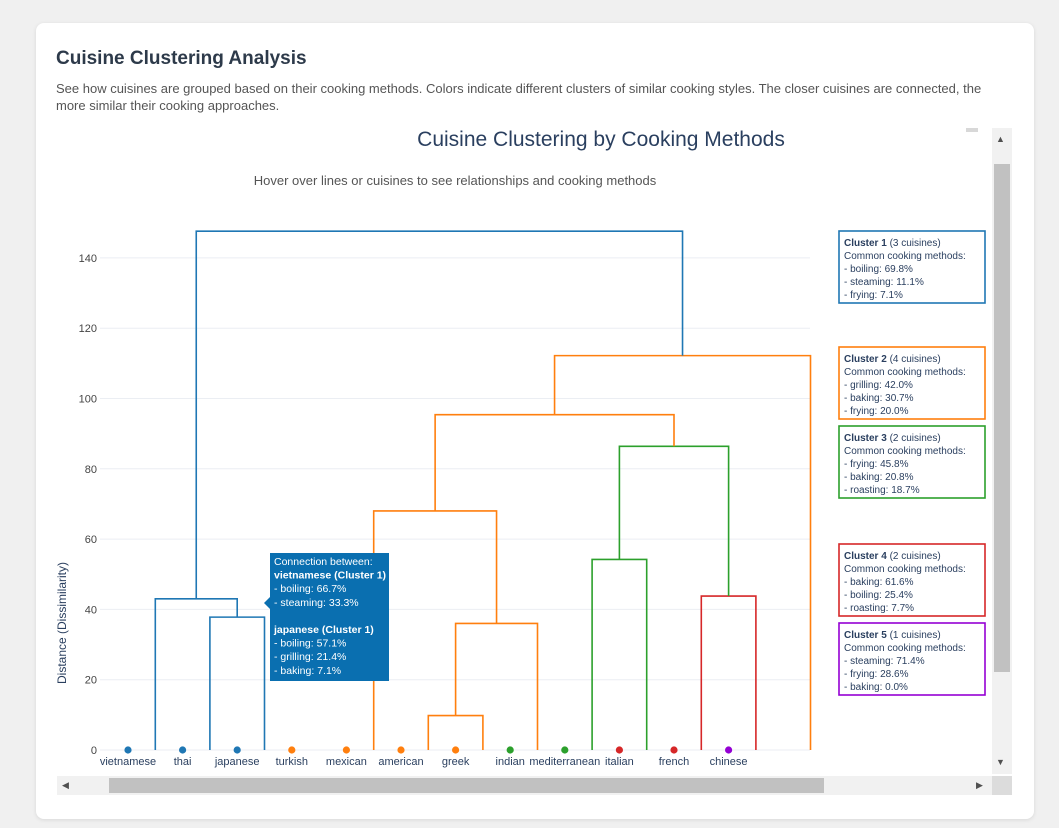 The height and width of the screenshot is (828, 1059). I want to click on cluster-title: Cluster 1, so click(865, 243).